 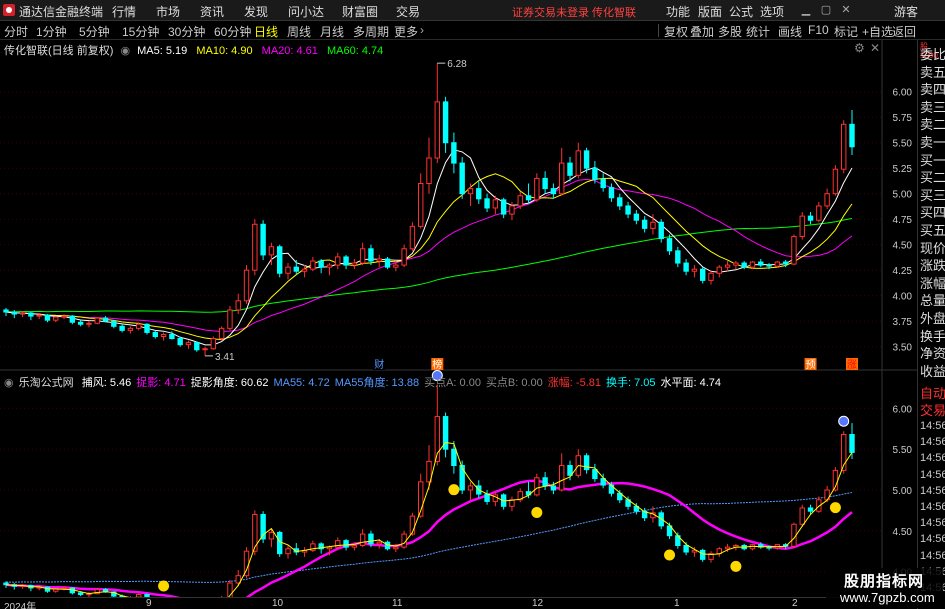 I want to click on side-panel-item: 涨幅, so click(x=932, y=283).